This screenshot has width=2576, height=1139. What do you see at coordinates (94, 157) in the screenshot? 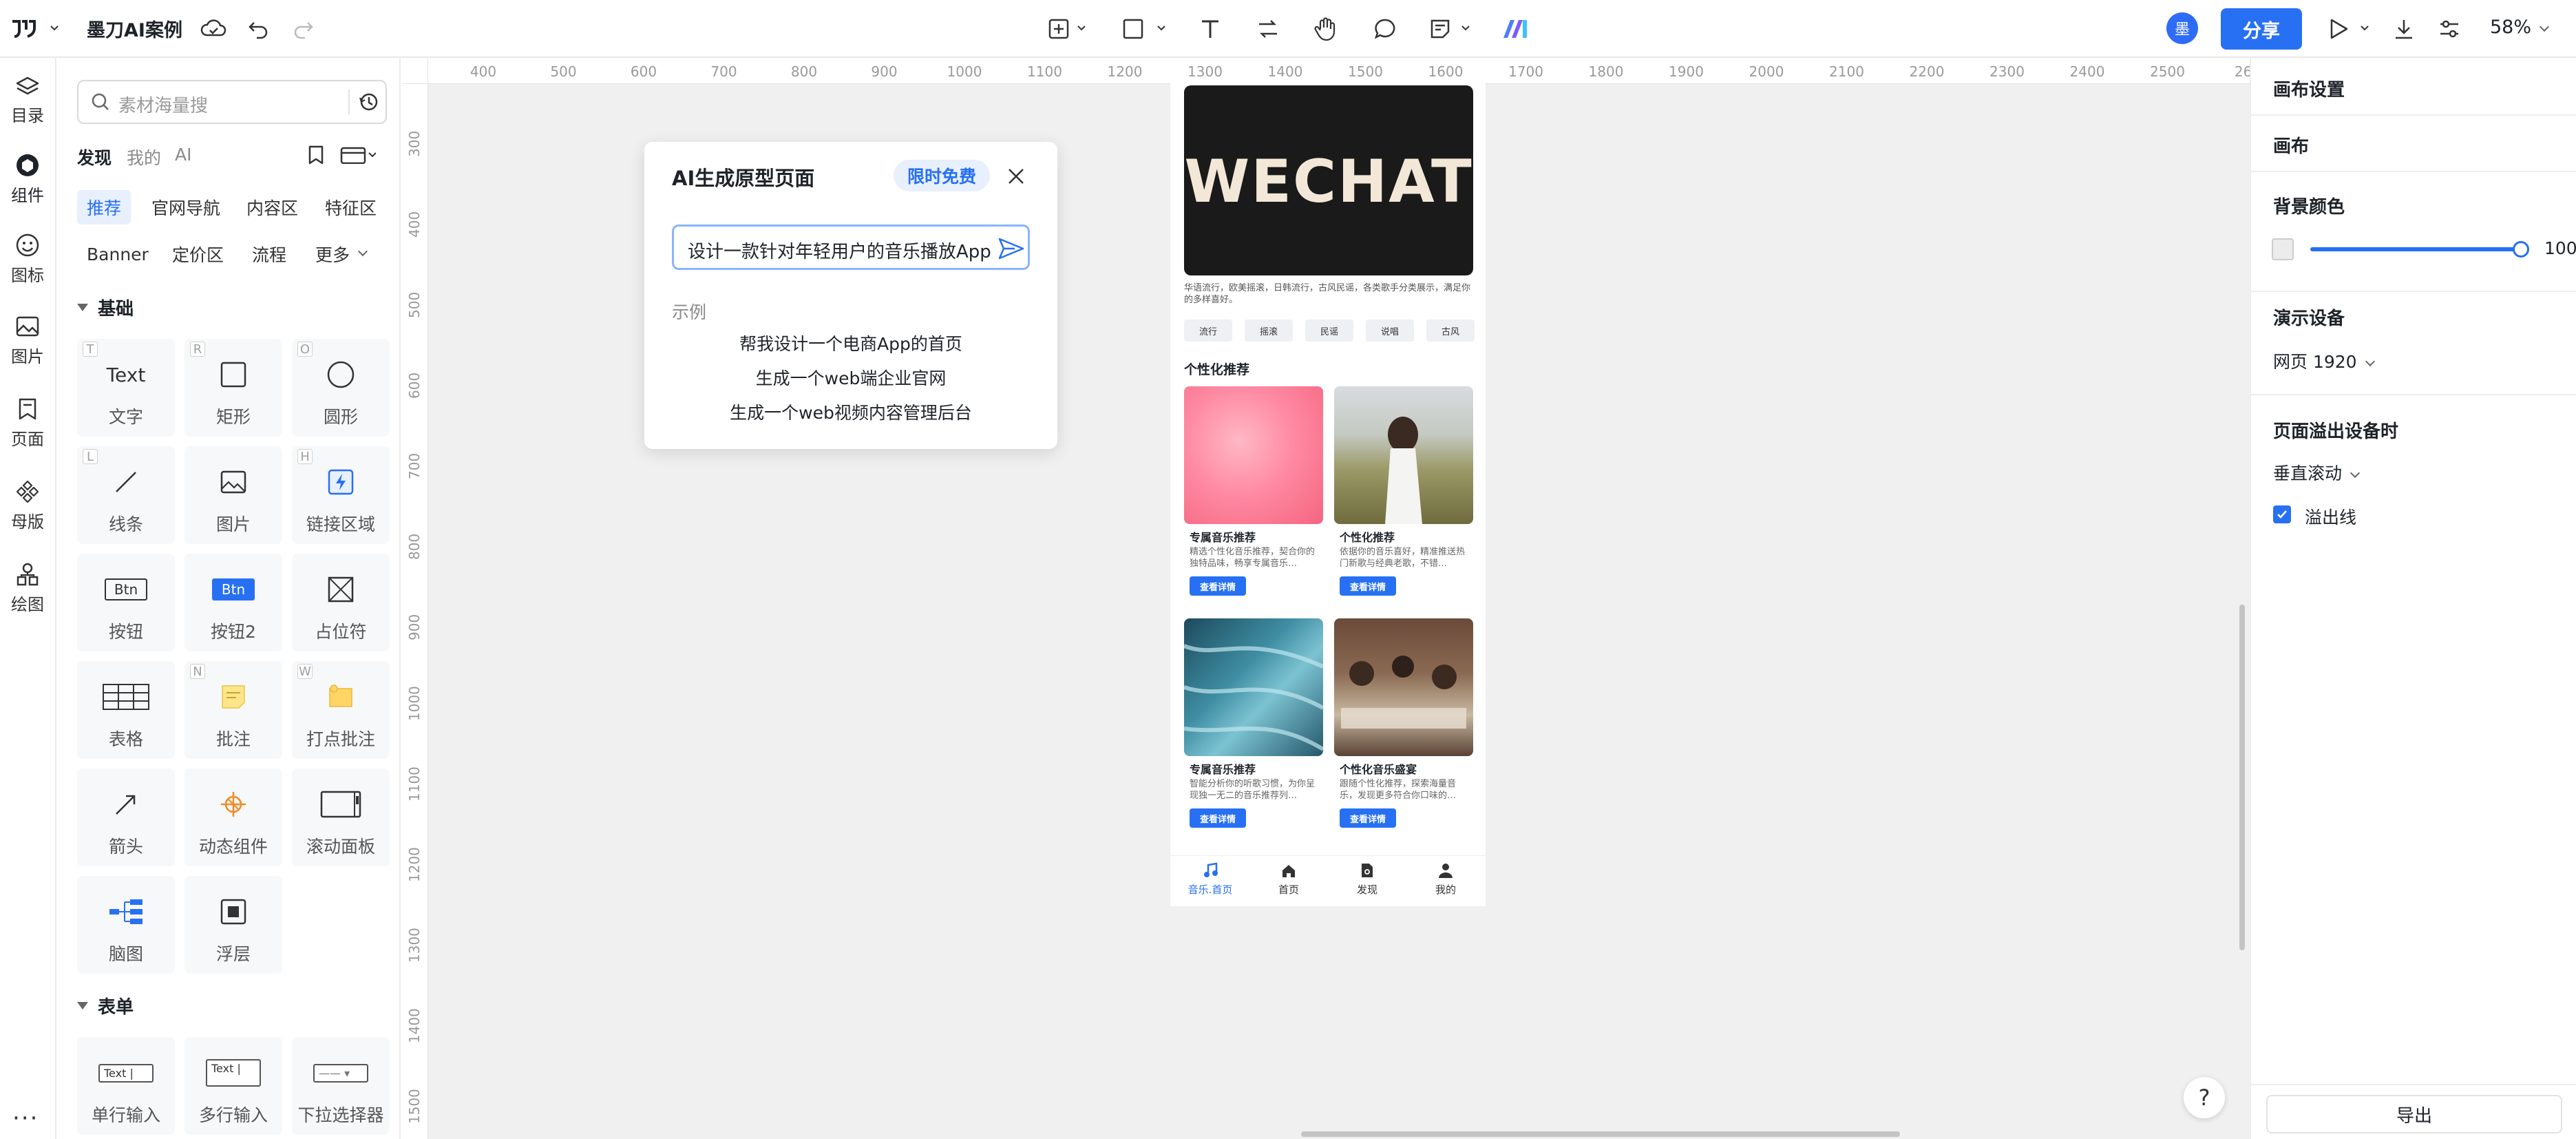
I see `subtab-discover: 发现` at bounding box center [94, 157].